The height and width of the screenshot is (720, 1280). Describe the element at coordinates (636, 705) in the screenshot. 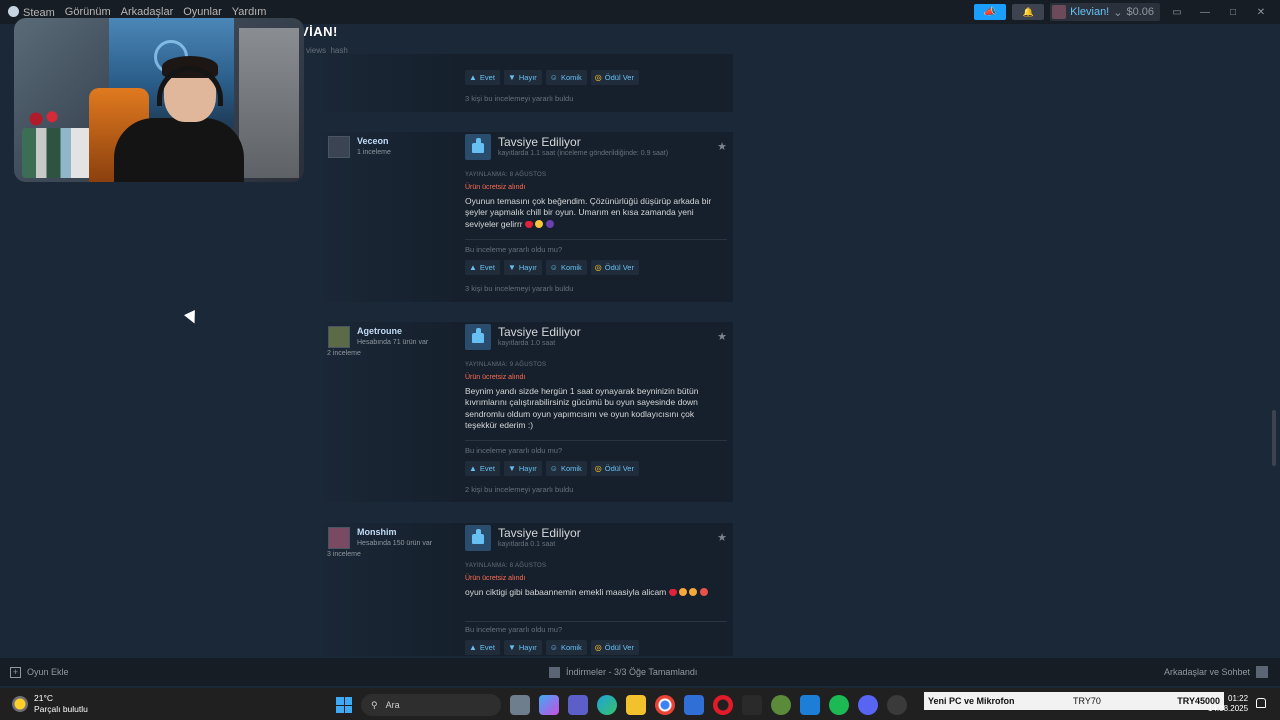

I see `file-explorer-icon` at that location.